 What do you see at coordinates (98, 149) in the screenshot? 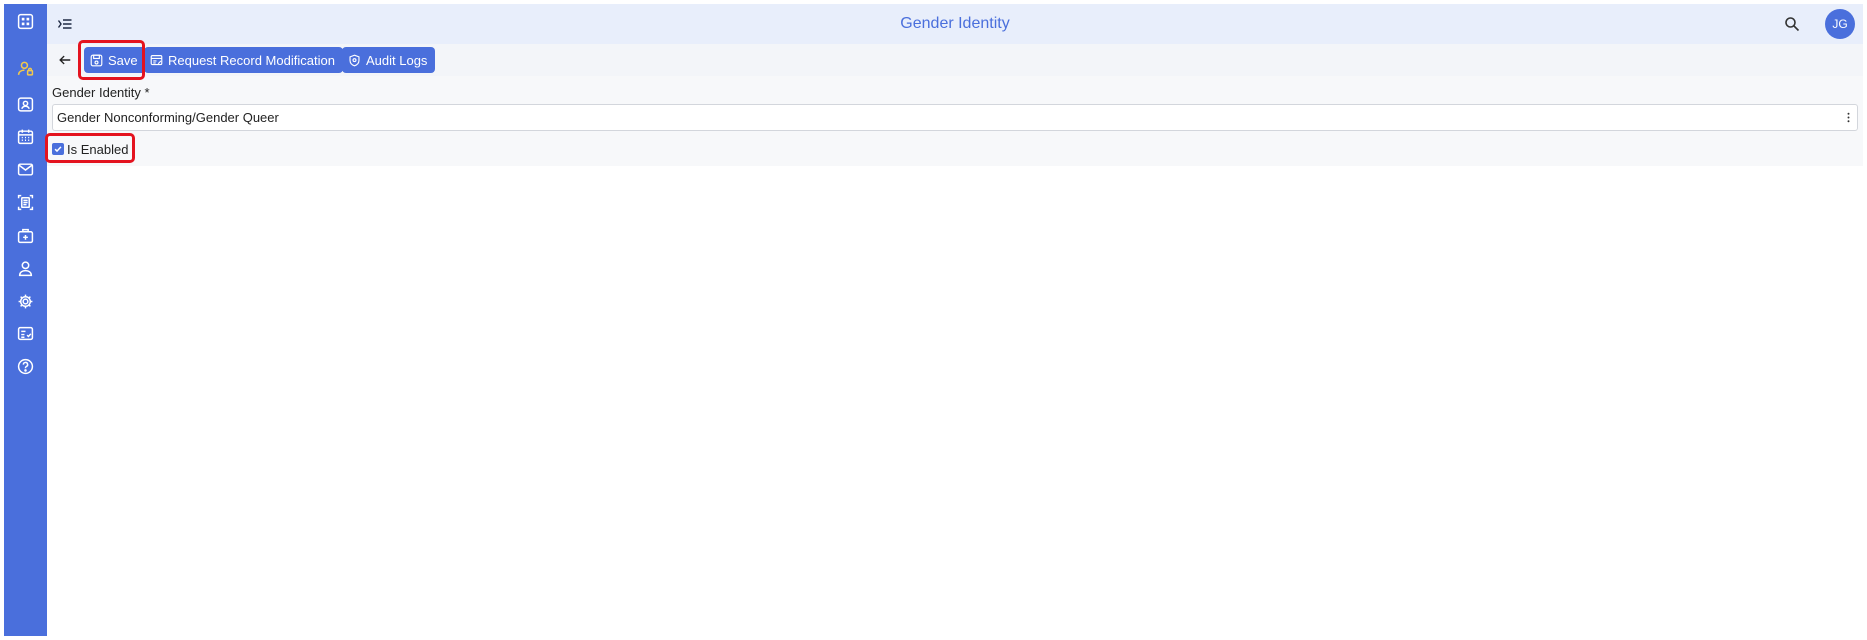
I see `is-enabled-label: Is Enabled` at bounding box center [98, 149].